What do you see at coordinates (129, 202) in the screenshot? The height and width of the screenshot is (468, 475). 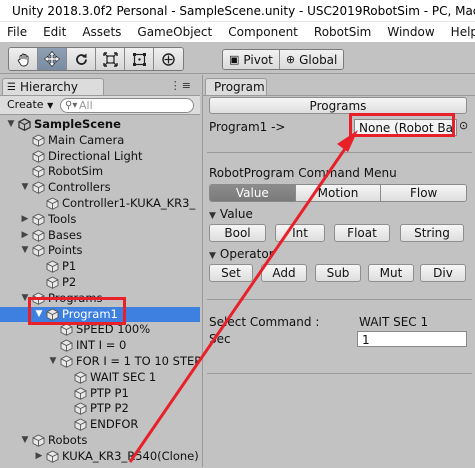 I see `hierarchy-item-label: Controller1-KUKA_KR3_` at bounding box center [129, 202].